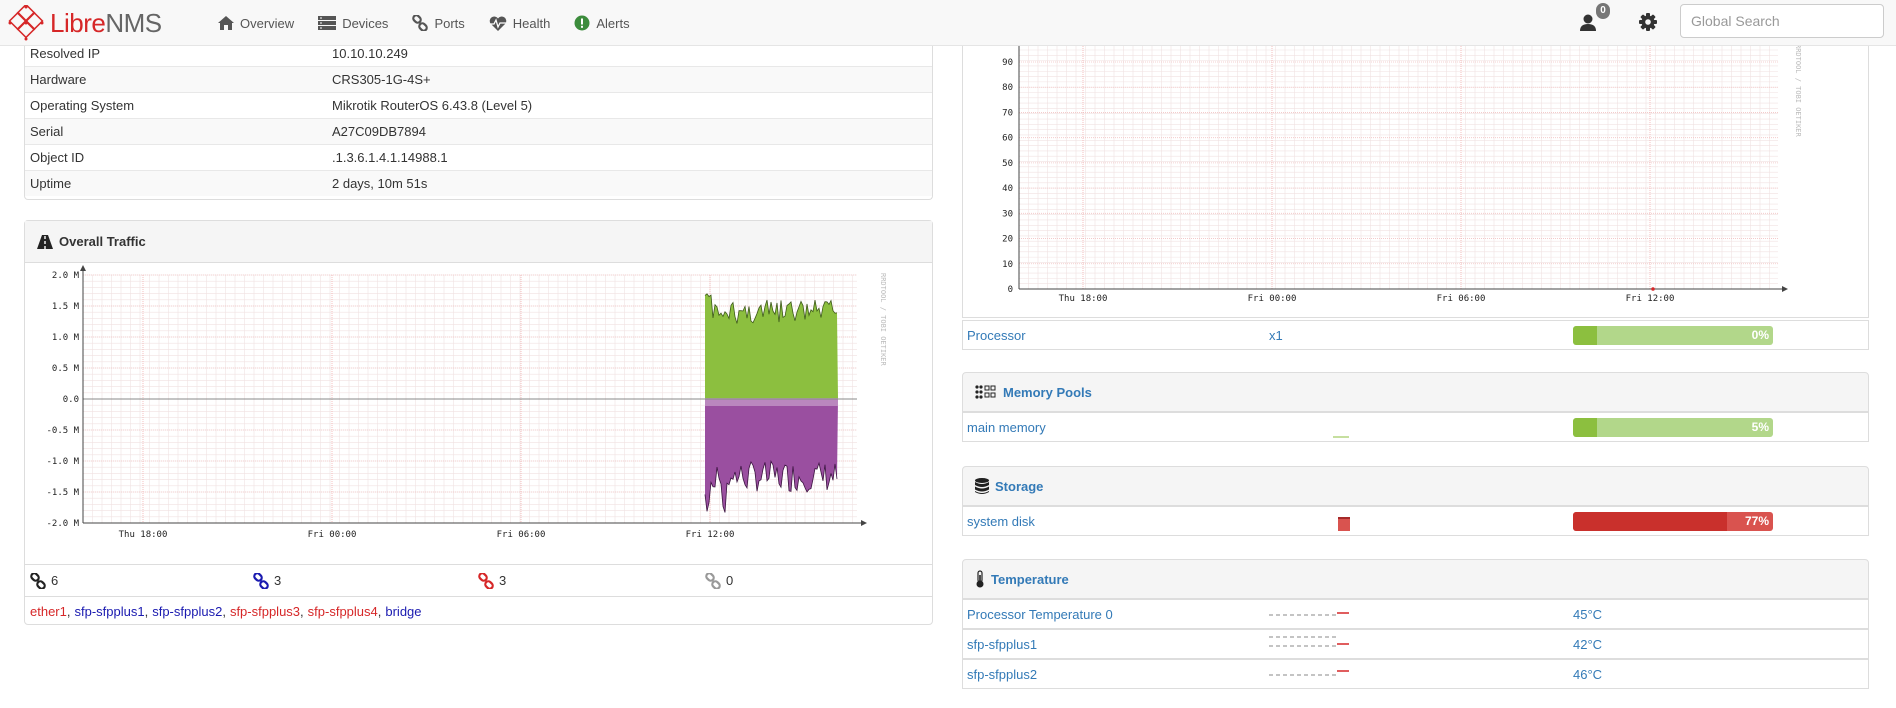  What do you see at coordinates (486, 580) in the screenshot?
I see `link-down-icon` at bounding box center [486, 580].